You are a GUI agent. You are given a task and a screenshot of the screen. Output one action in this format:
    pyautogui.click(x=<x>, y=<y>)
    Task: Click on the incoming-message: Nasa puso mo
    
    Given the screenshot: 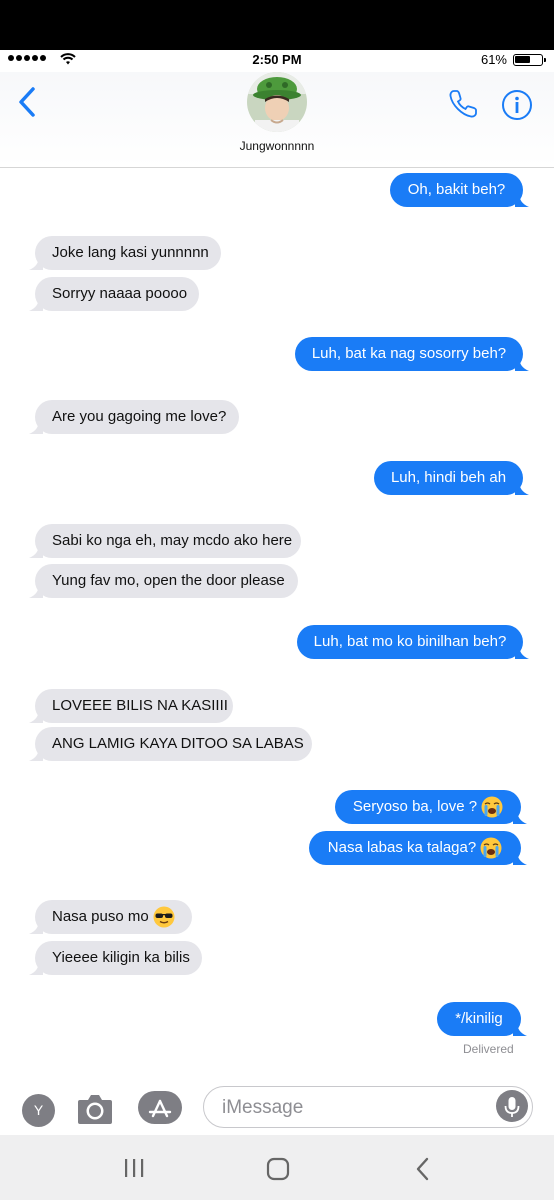 What is the action you would take?
    pyautogui.click(x=110, y=917)
    